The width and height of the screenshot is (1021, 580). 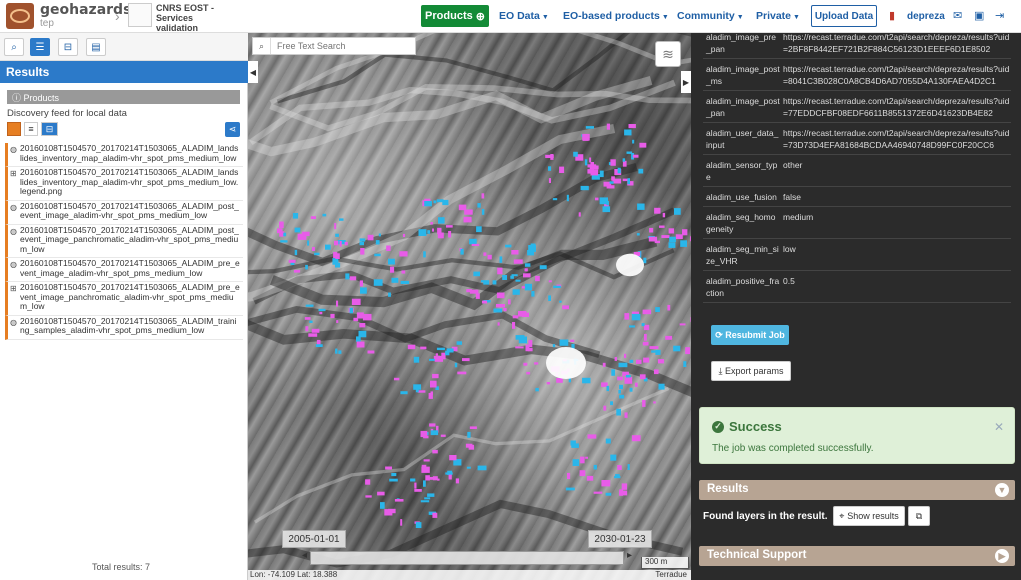 What do you see at coordinates (755, 335) in the screenshot?
I see `resubmit-label: Resubmit Job` at bounding box center [755, 335].